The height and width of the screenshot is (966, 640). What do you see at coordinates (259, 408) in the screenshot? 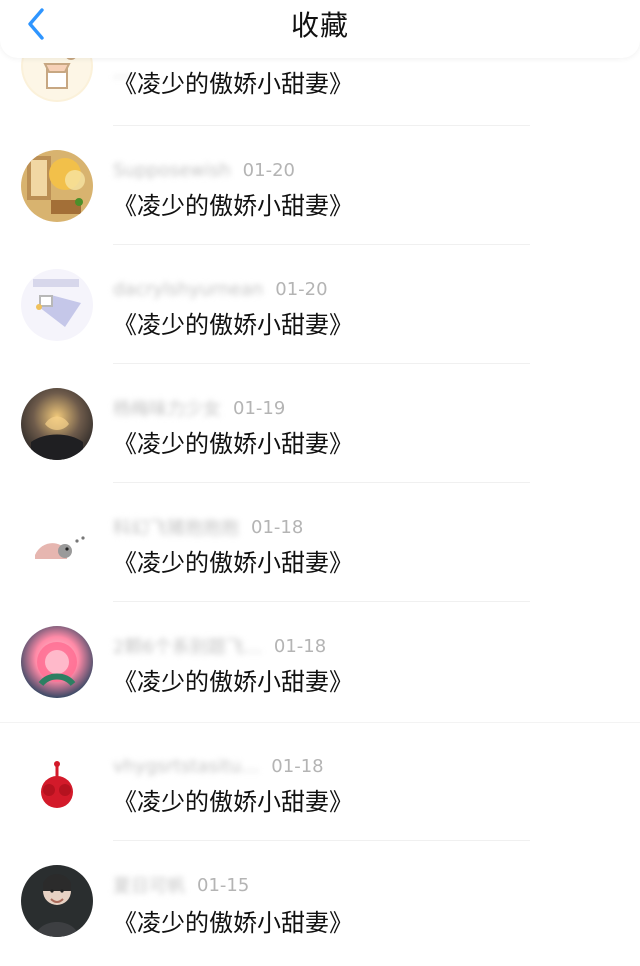
I see `item-date: 01-19` at bounding box center [259, 408].